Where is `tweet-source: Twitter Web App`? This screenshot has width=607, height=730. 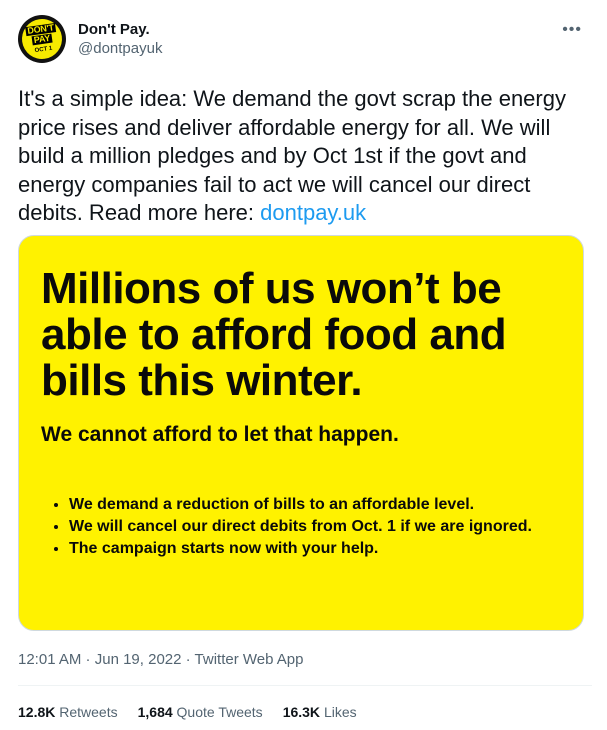 tweet-source: Twitter Web App is located at coordinates (249, 659).